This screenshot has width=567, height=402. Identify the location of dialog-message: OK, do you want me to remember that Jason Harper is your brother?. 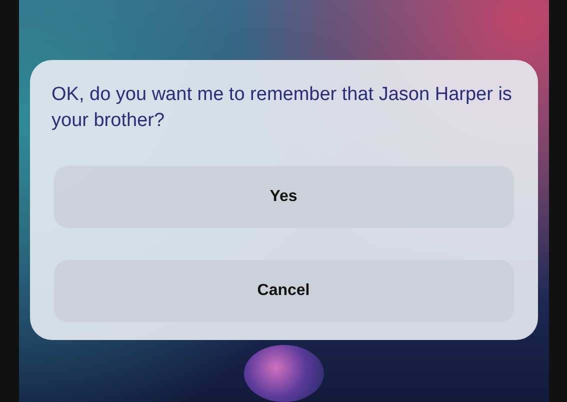
(281, 108).